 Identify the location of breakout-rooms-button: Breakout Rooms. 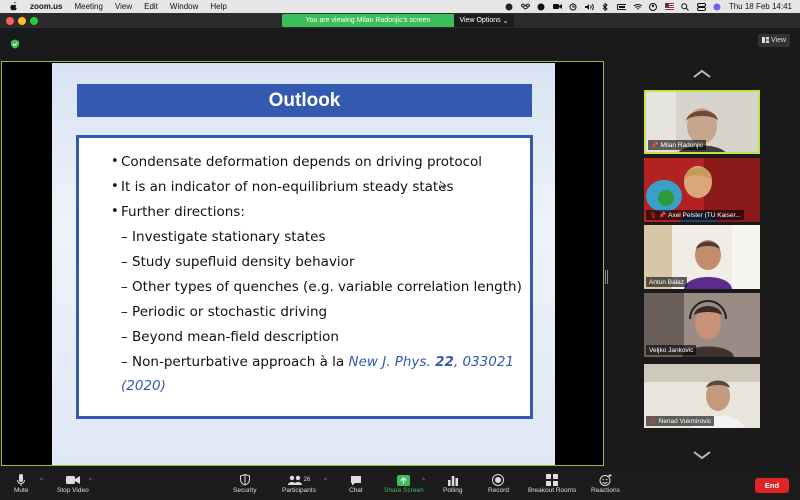
(552, 483).